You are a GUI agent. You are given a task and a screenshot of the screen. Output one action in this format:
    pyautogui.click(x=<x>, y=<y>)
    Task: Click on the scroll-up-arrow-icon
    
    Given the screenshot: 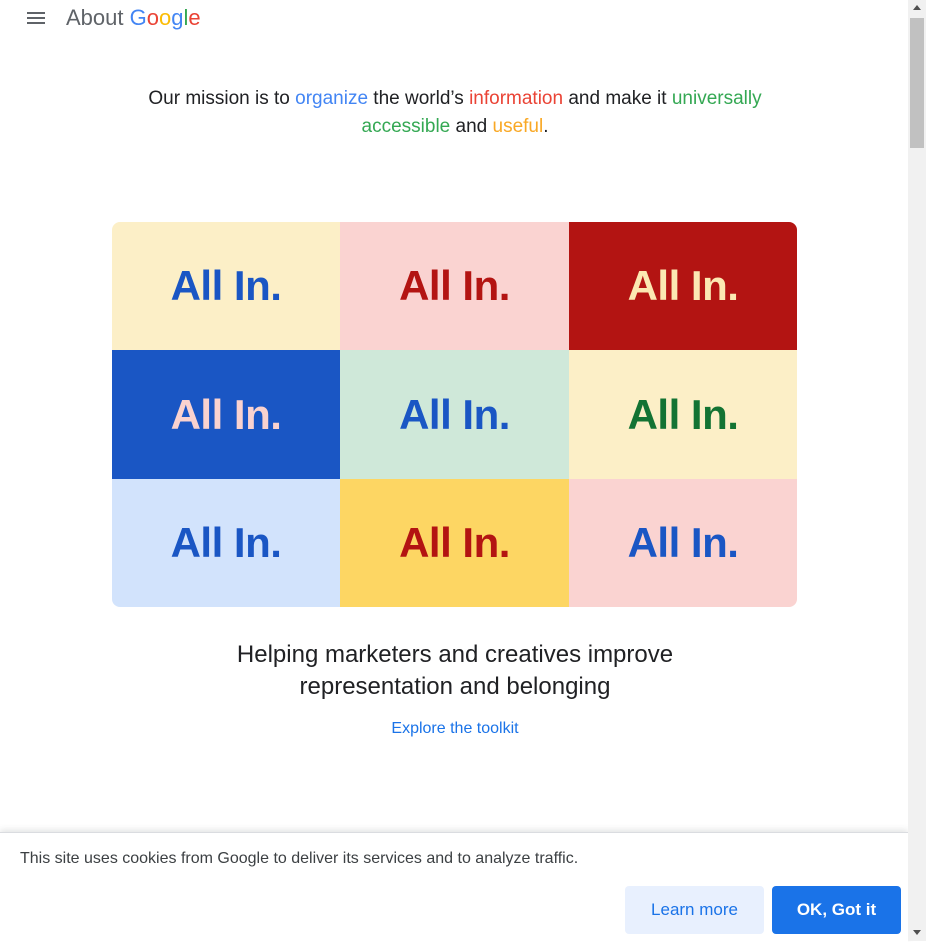 What is the action you would take?
    pyautogui.click(x=917, y=8)
    